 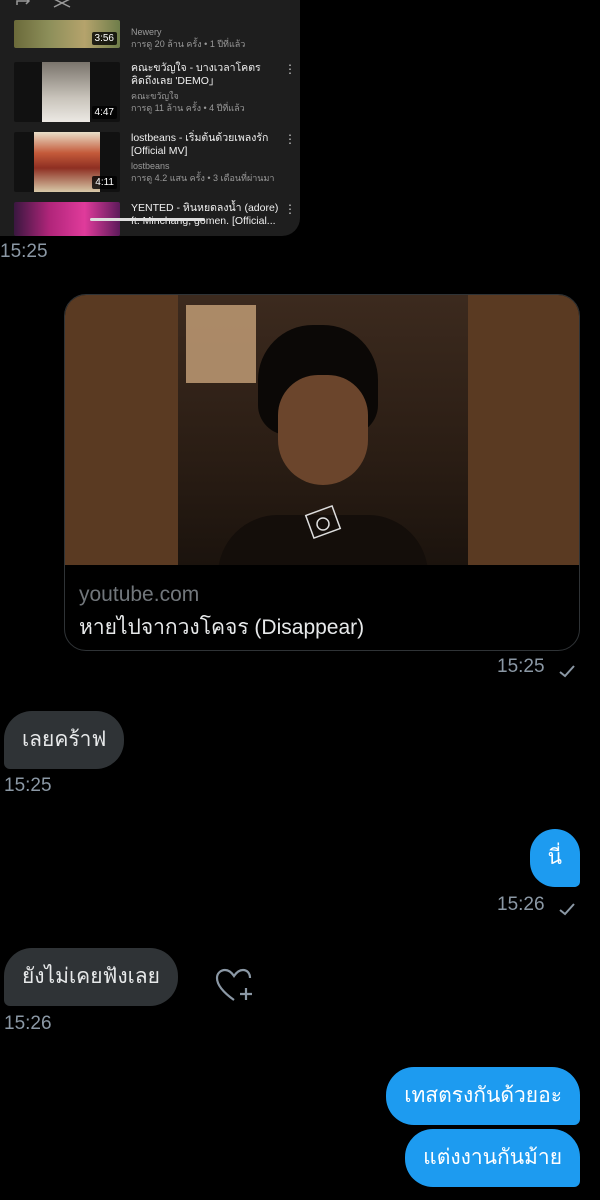 I want to click on add-reaction-icon, so click(x=234, y=986).